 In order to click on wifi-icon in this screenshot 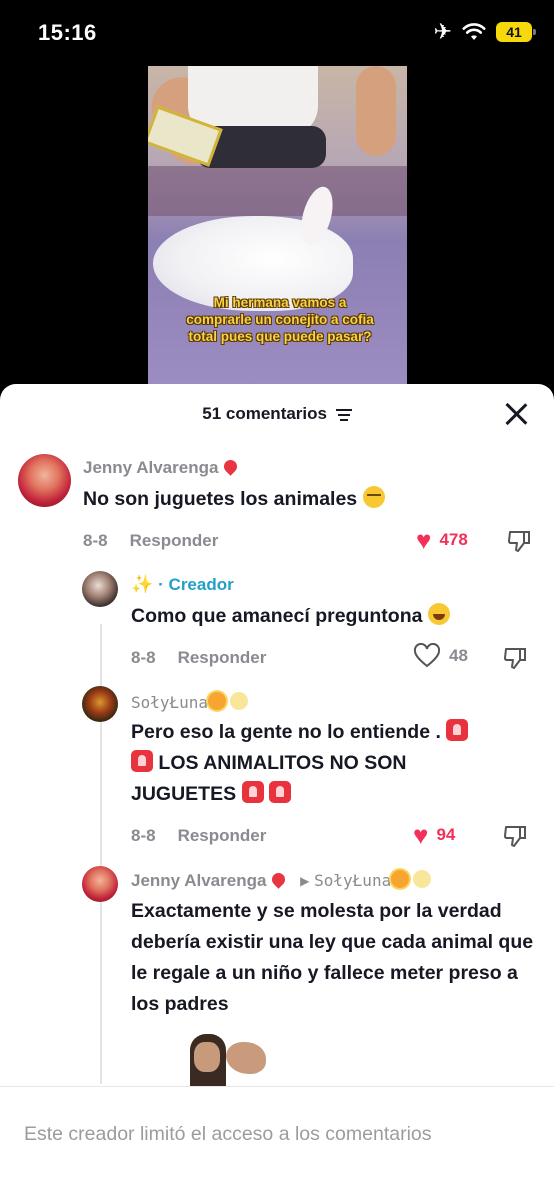, I will do `click(474, 31)`.